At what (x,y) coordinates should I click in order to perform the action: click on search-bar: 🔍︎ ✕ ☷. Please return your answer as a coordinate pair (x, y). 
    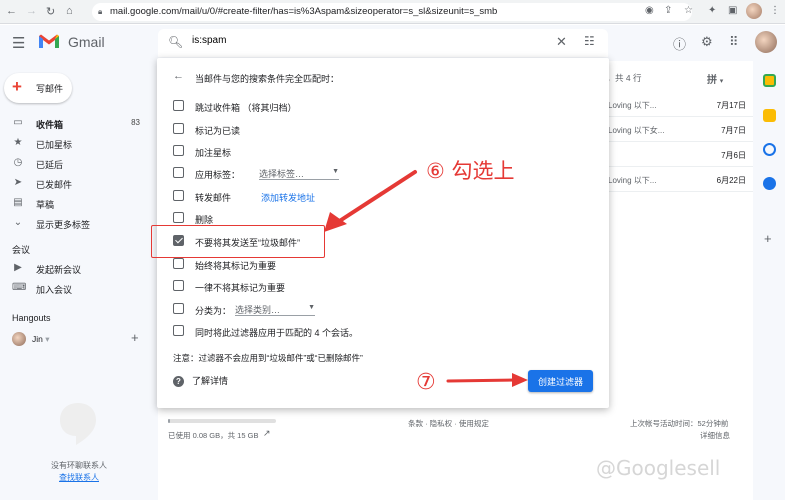
    Looking at the image, I should click on (383, 43).